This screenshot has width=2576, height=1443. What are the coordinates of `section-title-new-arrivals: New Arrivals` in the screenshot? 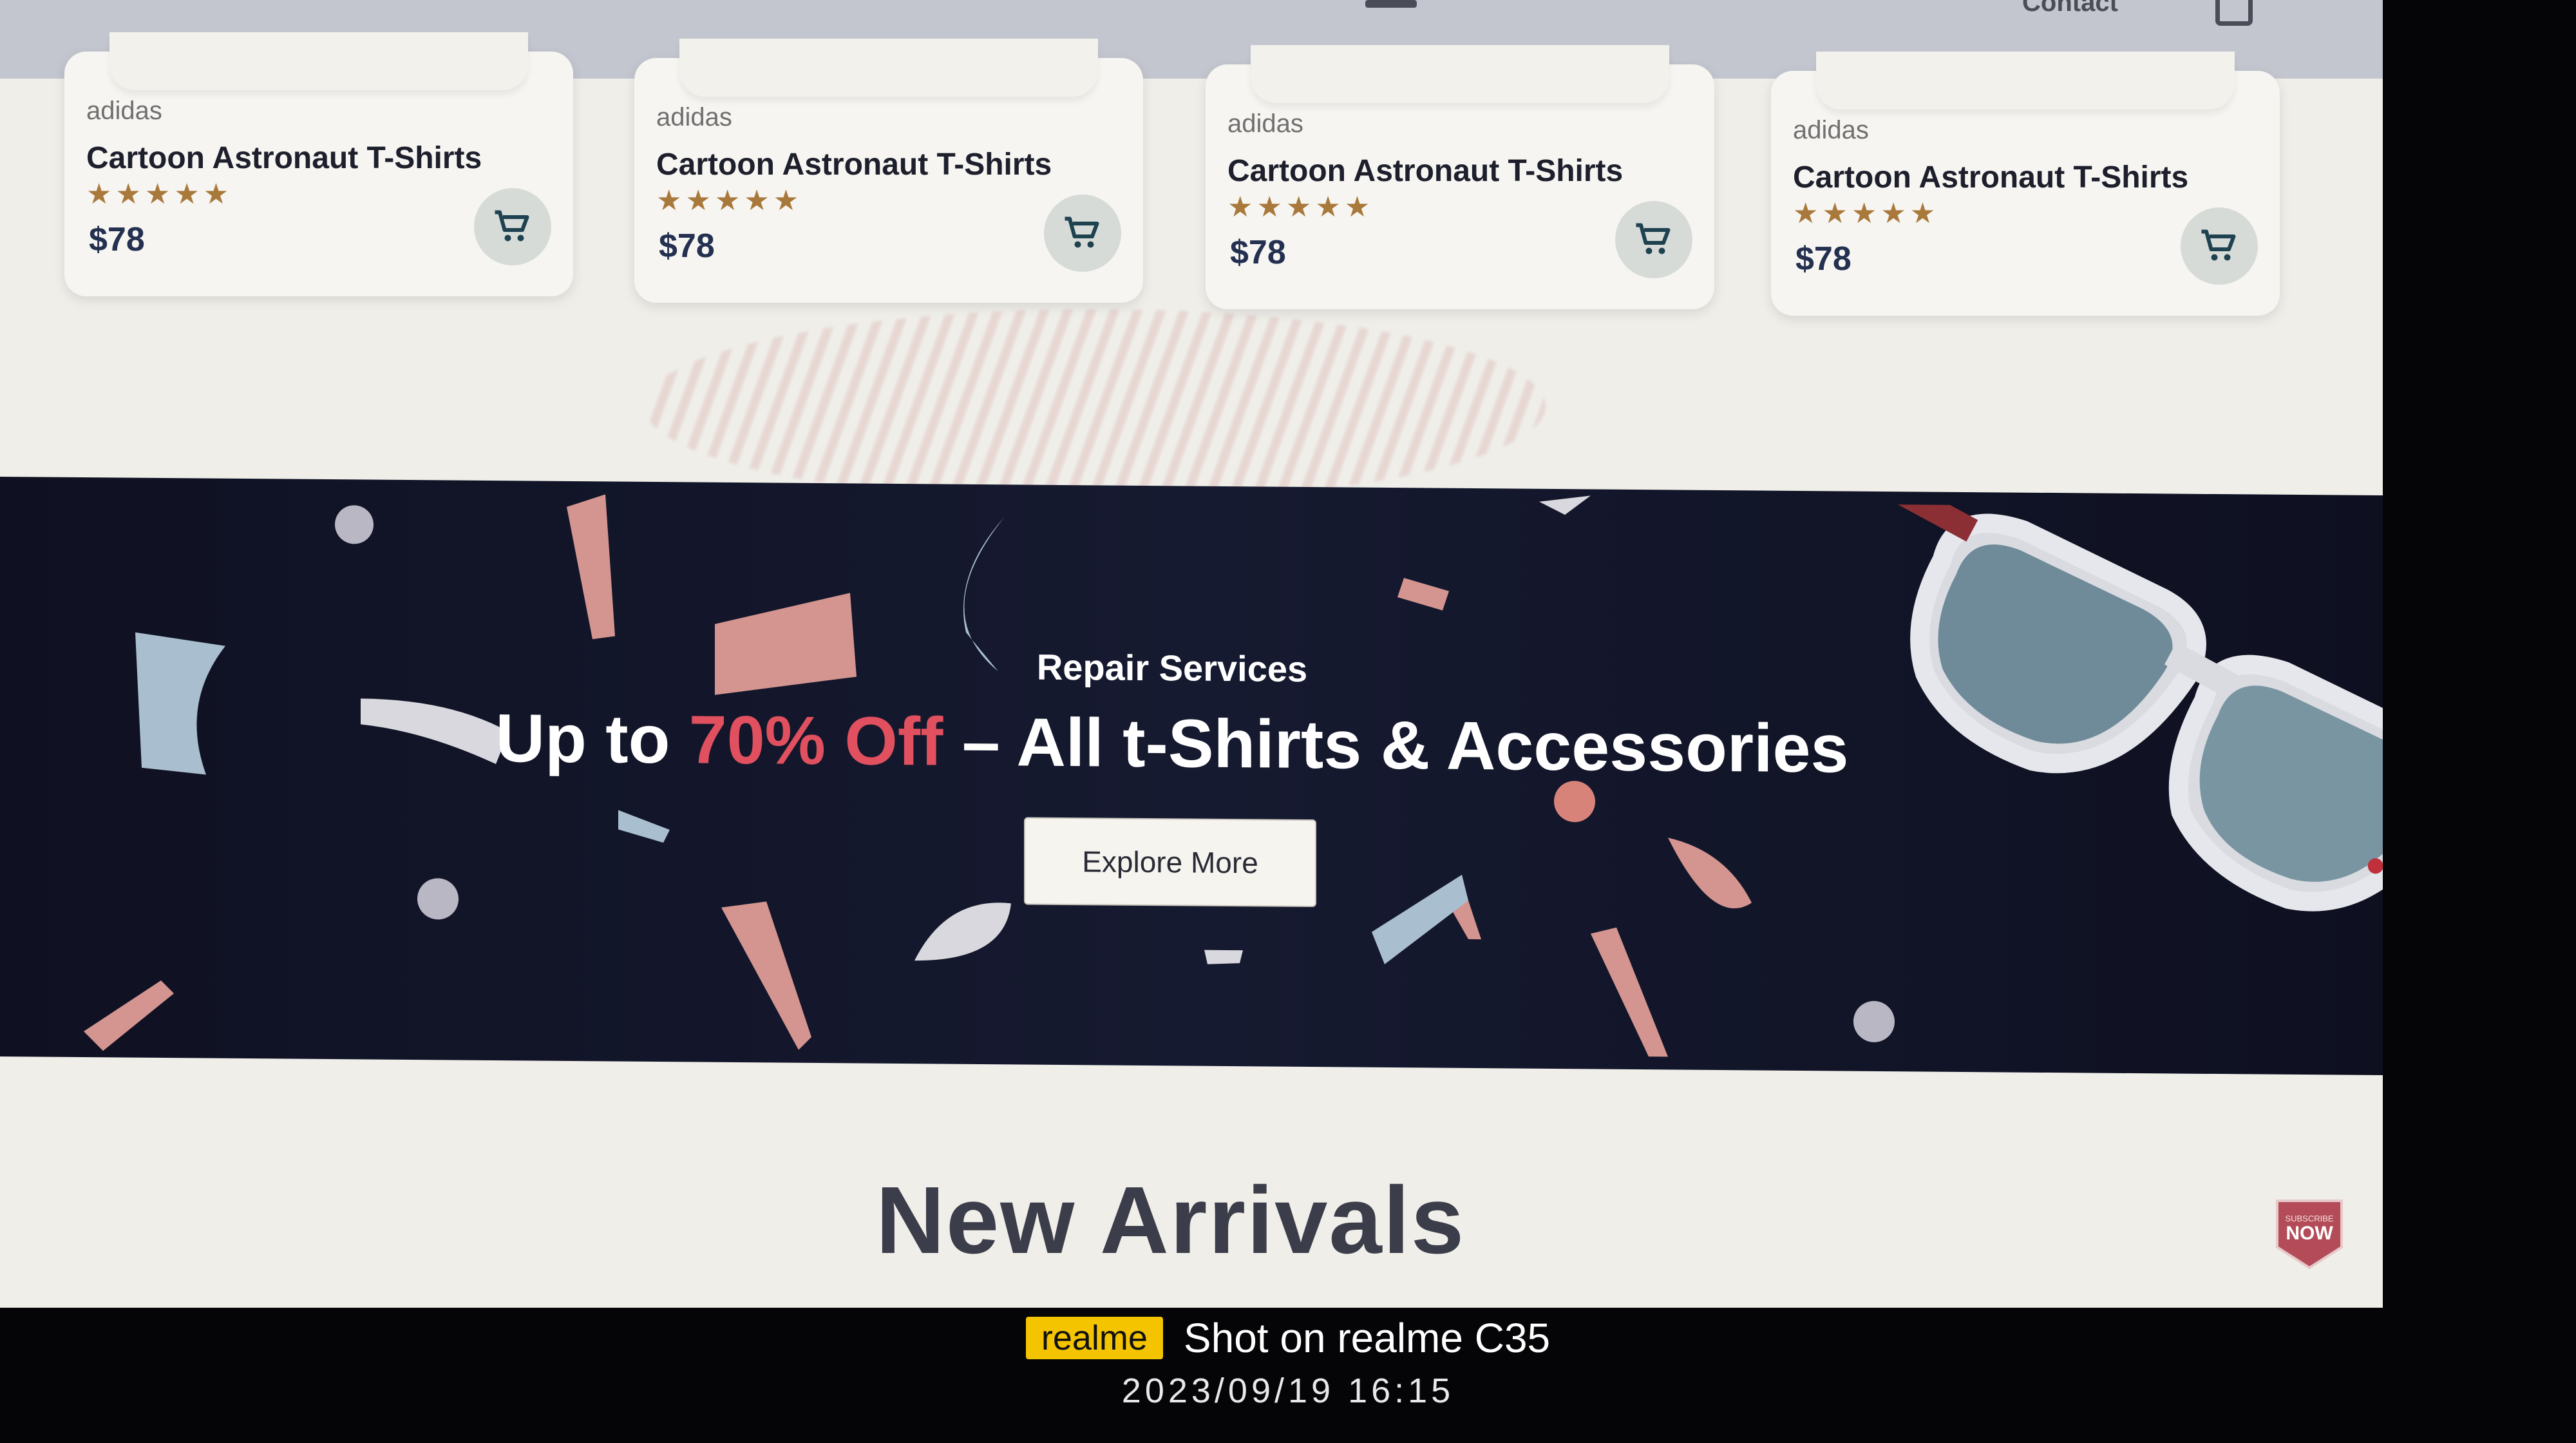 It's located at (1171, 1220).